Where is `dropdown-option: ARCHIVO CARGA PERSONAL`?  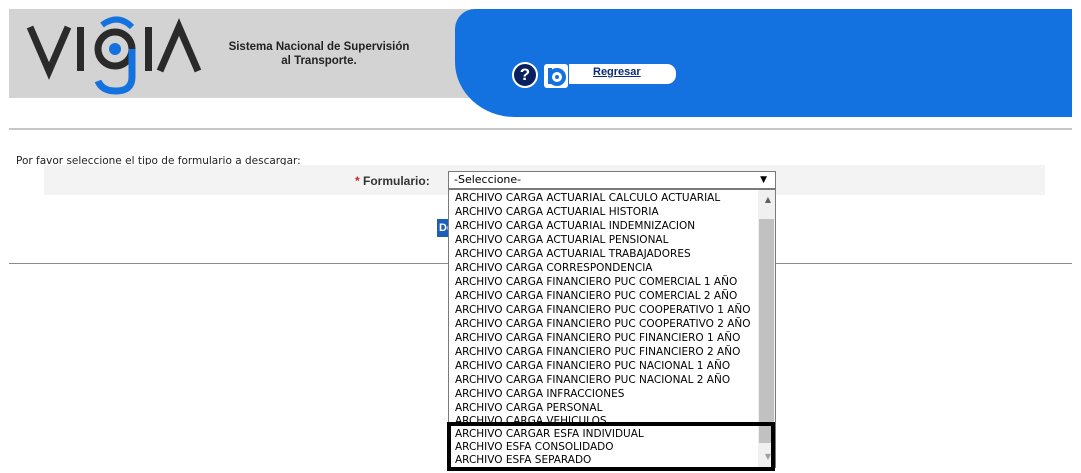
dropdown-option: ARCHIVO CARGA PERSONAL is located at coordinates (528, 408).